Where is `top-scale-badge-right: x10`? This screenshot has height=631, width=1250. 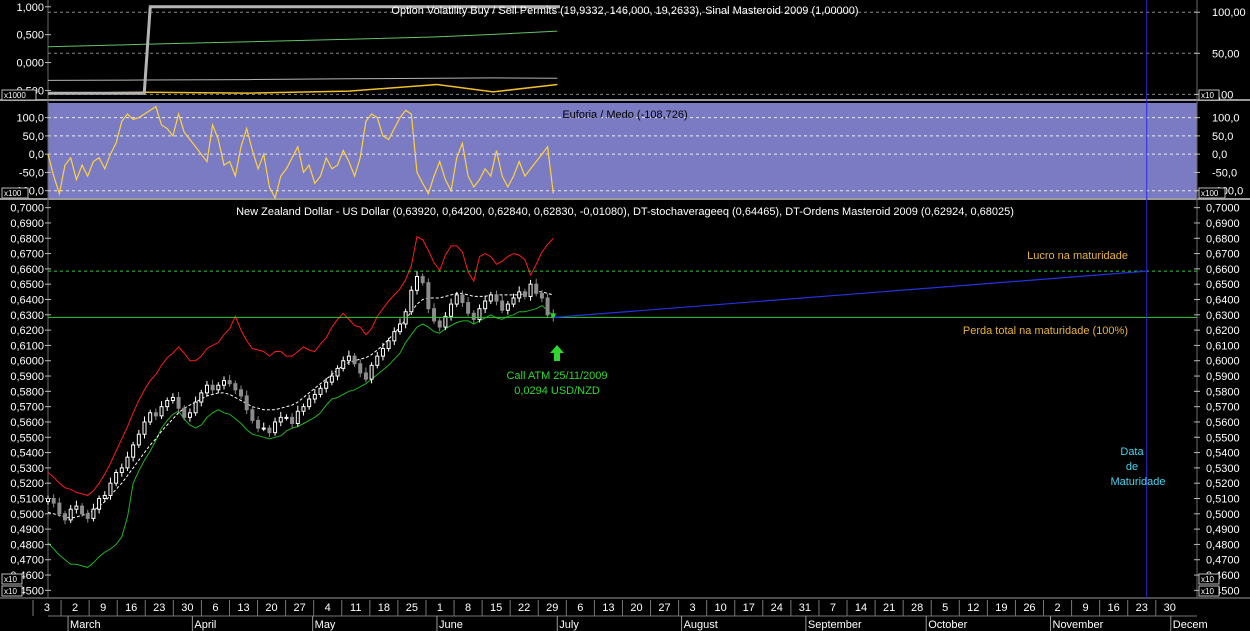 top-scale-badge-right: x10 is located at coordinates (1207, 95).